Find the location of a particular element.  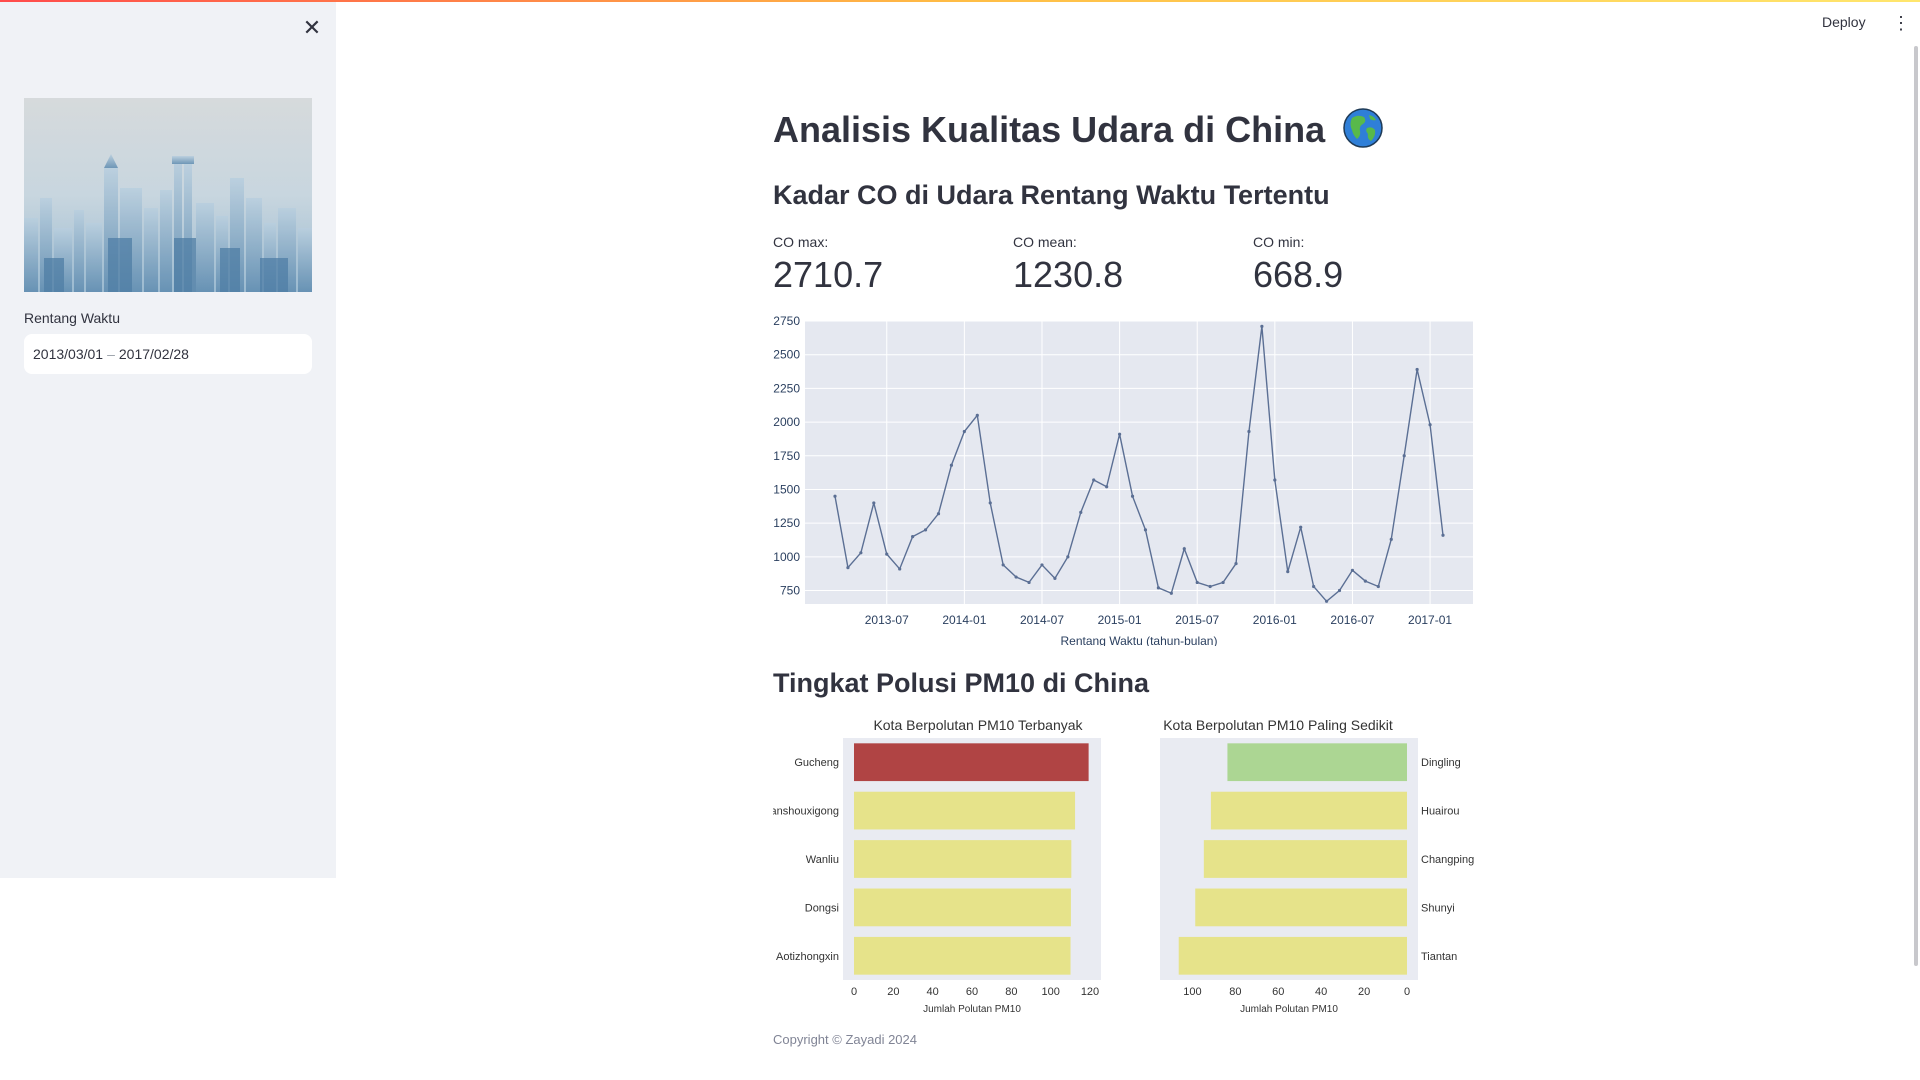

x-tick-label: 60 is located at coordinates (1278, 992).